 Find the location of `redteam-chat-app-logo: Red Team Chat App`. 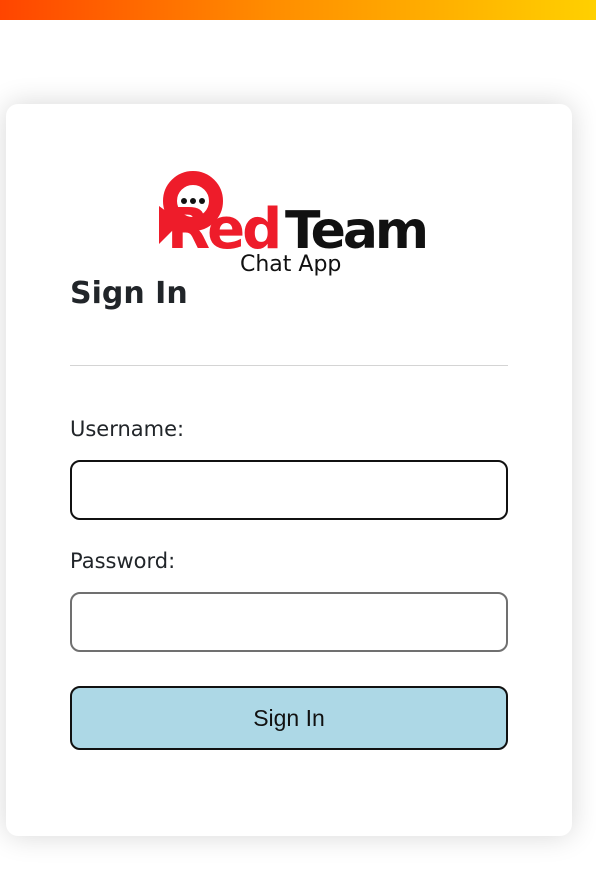

redteam-chat-app-logo: Red Team Chat App is located at coordinates (294, 224).